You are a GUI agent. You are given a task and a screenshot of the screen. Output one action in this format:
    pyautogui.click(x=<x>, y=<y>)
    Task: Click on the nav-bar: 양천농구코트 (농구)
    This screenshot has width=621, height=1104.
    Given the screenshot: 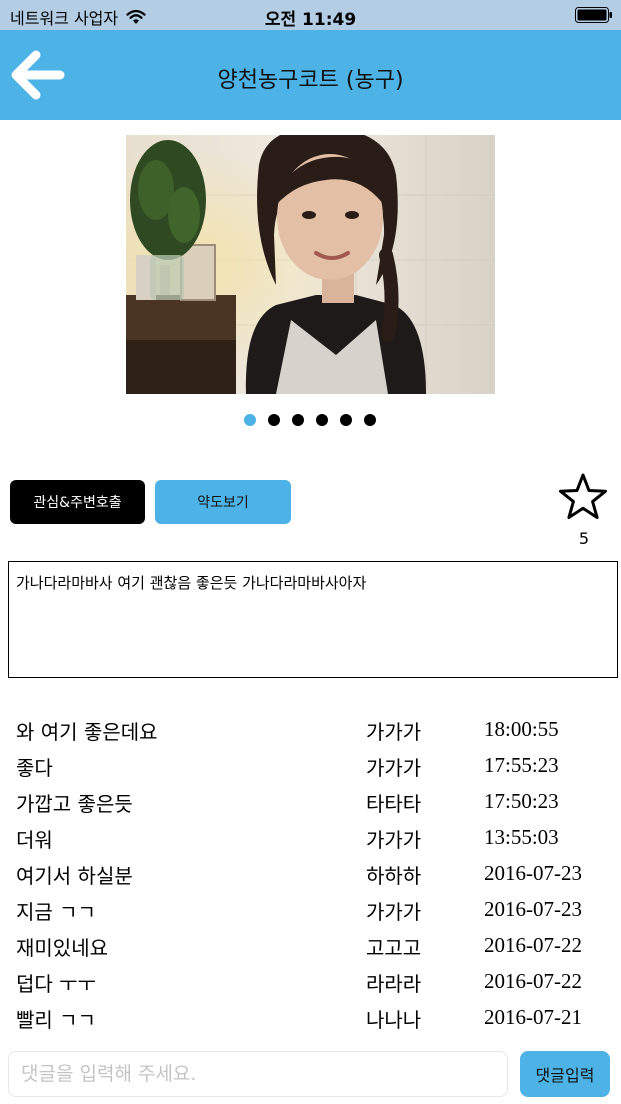 What is the action you would take?
    pyautogui.click(x=310, y=75)
    